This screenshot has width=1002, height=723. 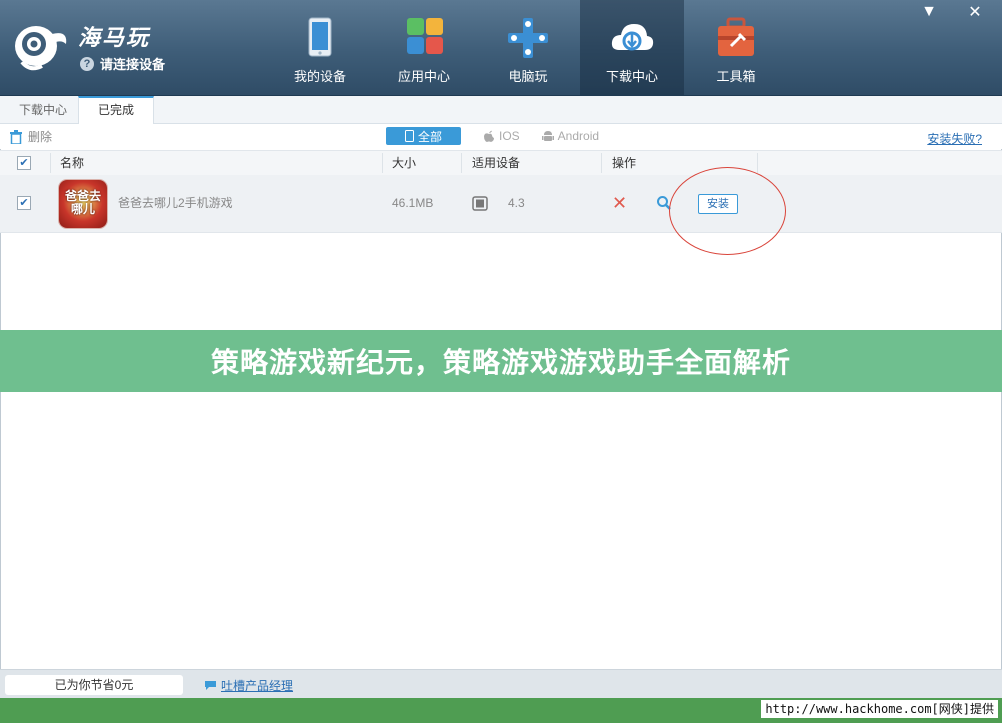 I want to click on filter-label: Android, so click(x=578, y=136).